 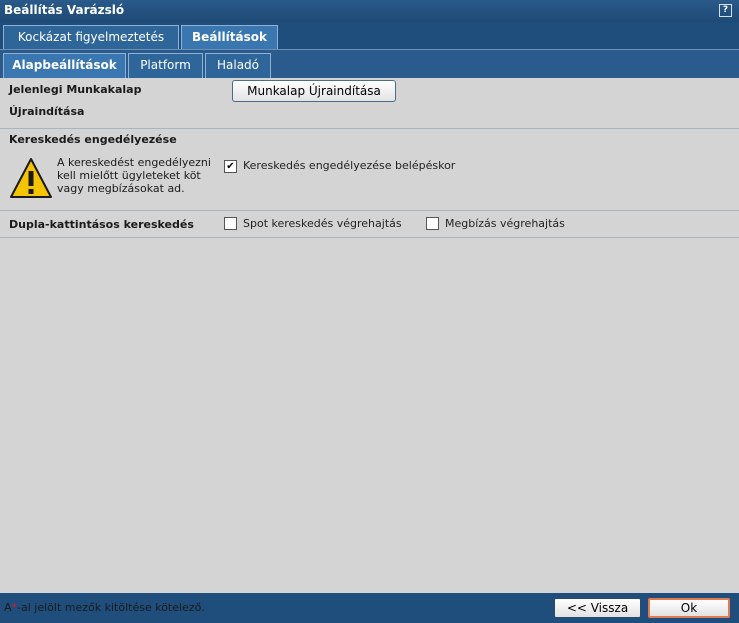 I want to click on tab-risk-warning: Kockázat figyelmeztetés, so click(x=91, y=37).